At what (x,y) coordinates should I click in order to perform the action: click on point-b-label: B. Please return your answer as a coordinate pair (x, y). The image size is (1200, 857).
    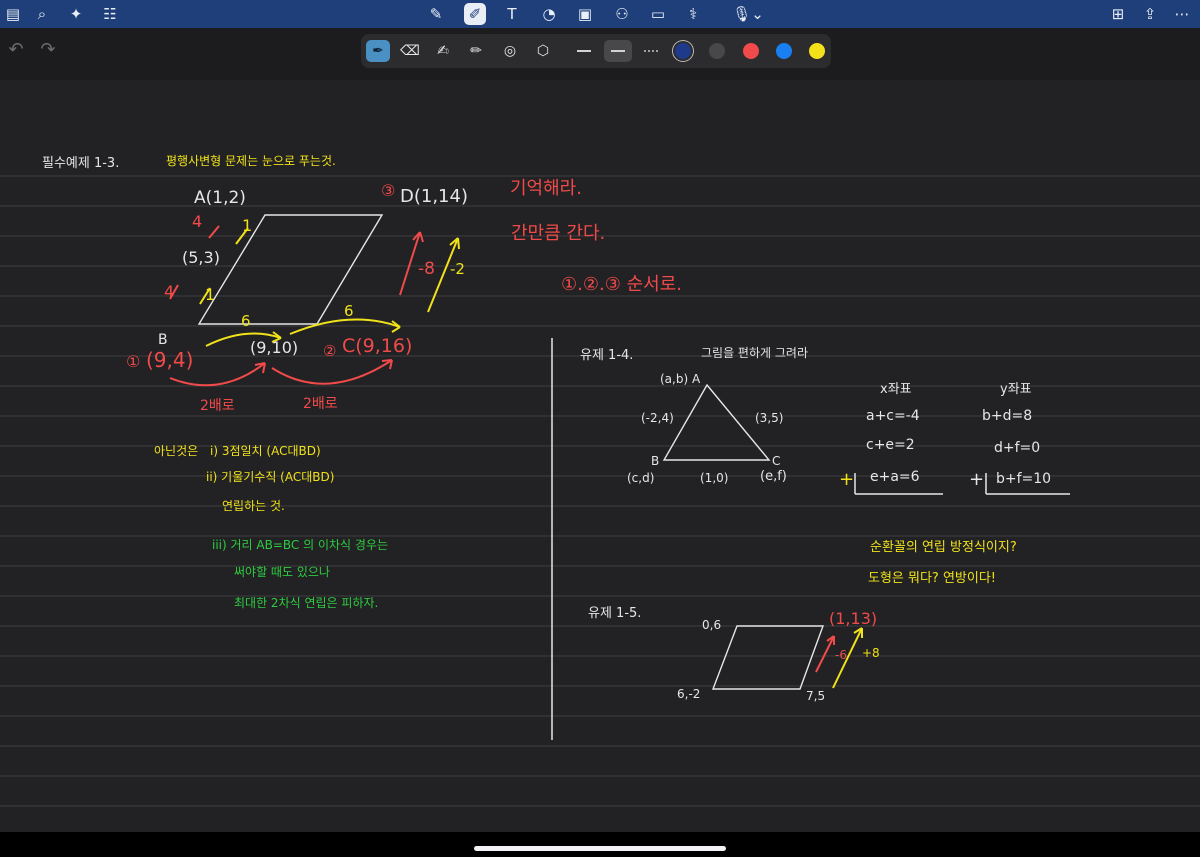
    Looking at the image, I should click on (163, 340).